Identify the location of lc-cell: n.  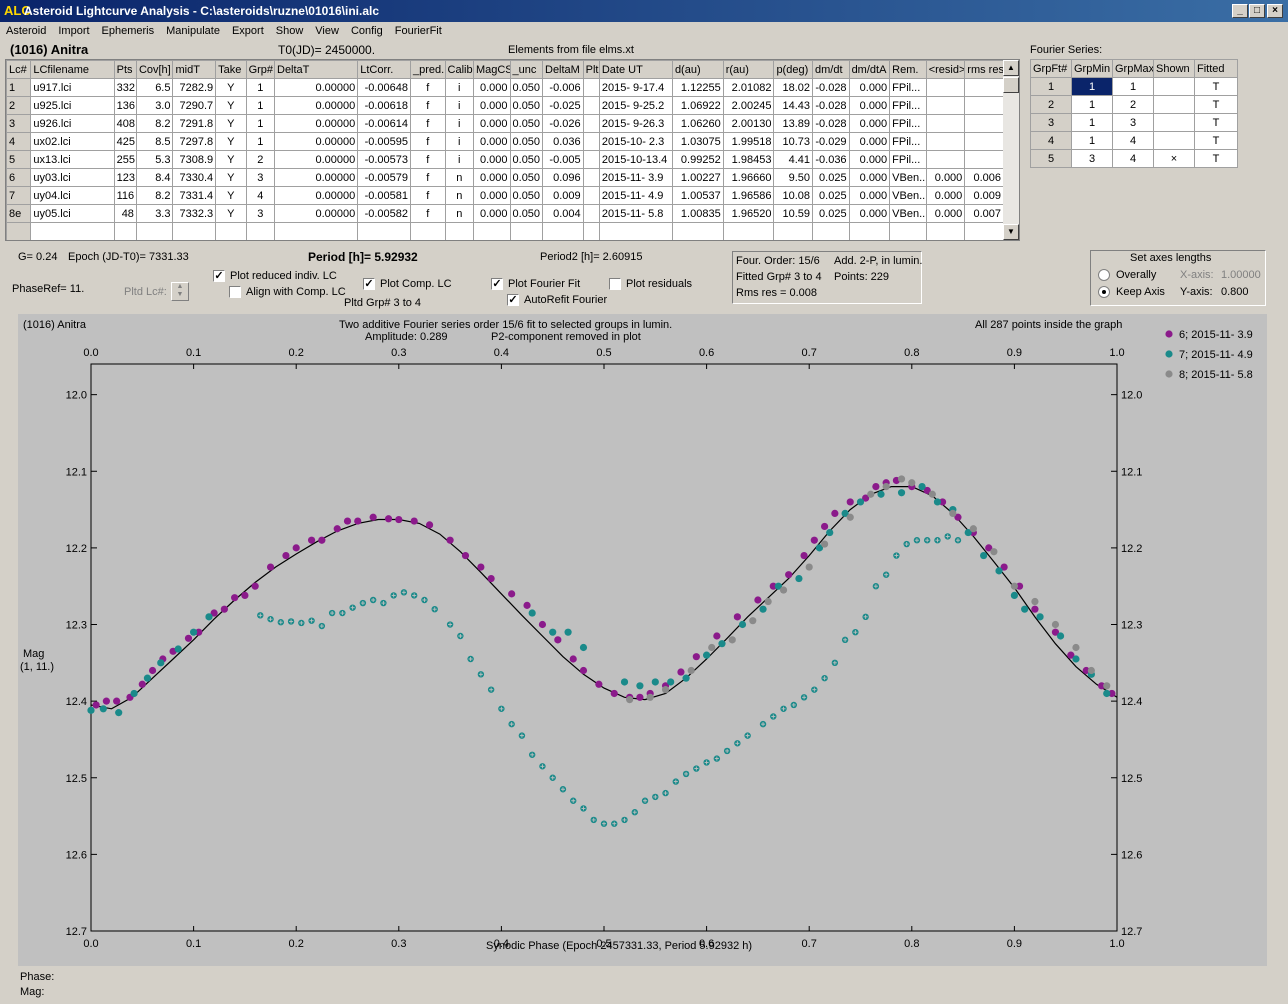
(459, 213).